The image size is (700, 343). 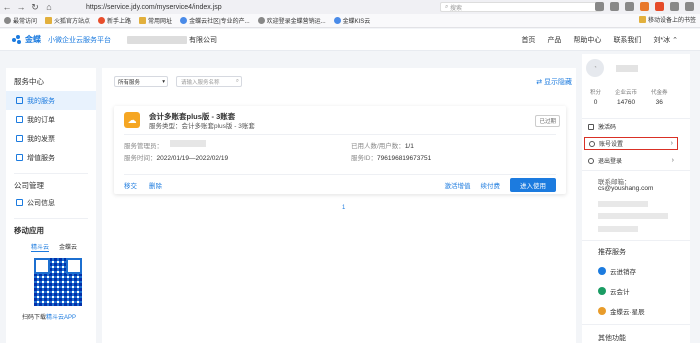 What do you see at coordinates (612, 338) in the screenshot?
I see `other-functions-title: 其他功能` at bounding box center [612, 338].